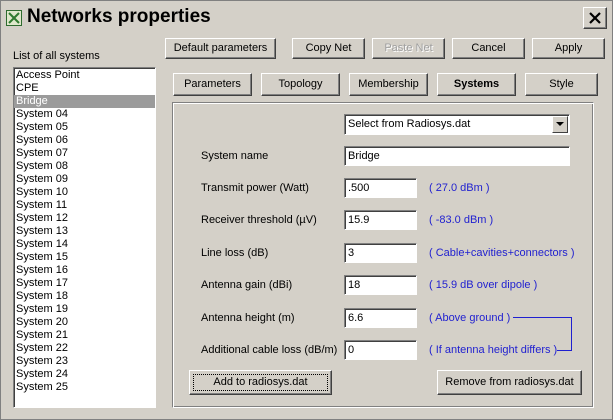 The image size is (613, 420). I want to click on paste-net-button: Paste Net, so click(408, 48).